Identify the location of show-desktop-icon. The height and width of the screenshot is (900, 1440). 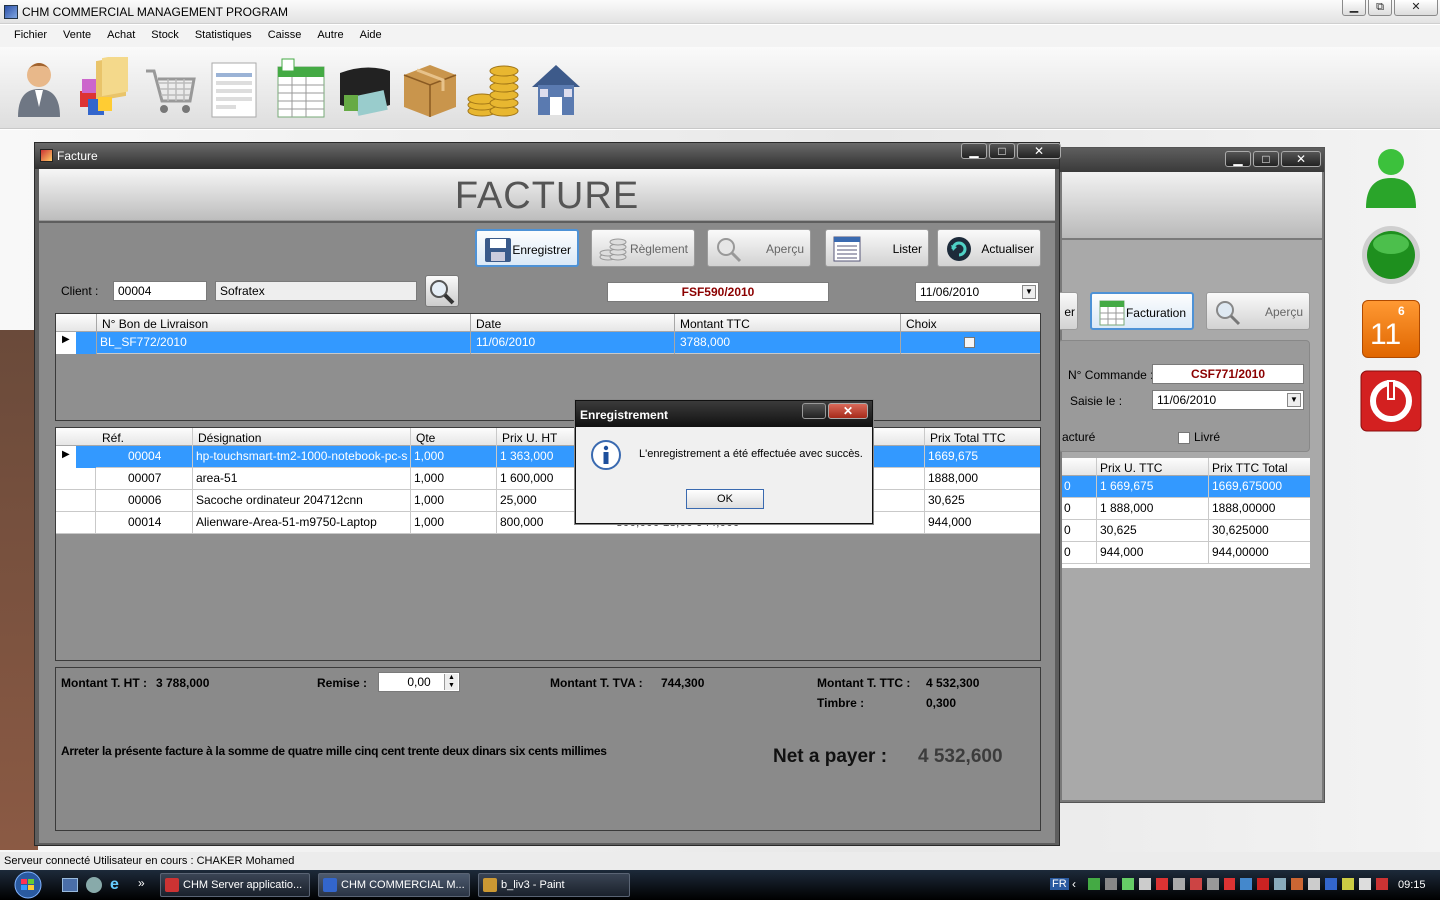
(70, 885).